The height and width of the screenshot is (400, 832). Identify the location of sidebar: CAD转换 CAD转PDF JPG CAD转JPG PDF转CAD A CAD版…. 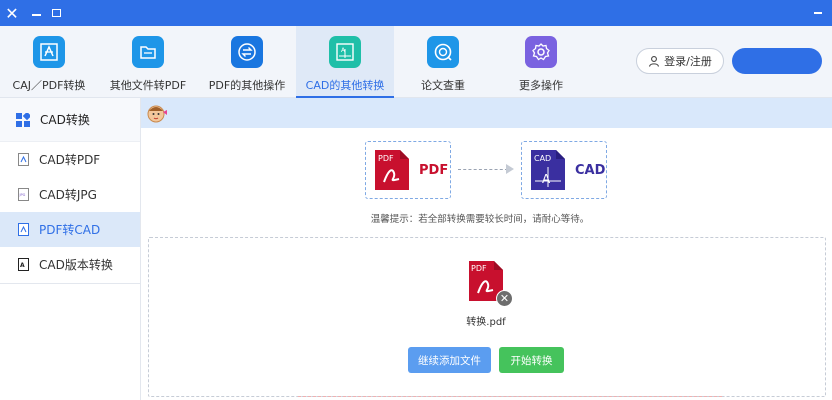
(70, 249).